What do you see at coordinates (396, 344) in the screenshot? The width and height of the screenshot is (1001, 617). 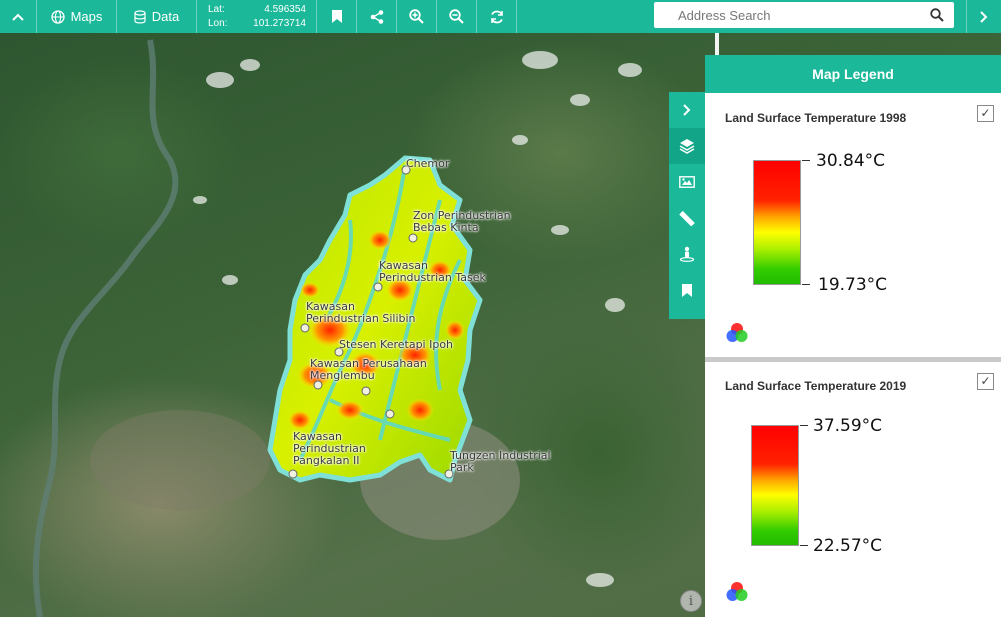 I see `place-label-stesen-ipoh: Stesen Keretapi Ipoh` at bounding box center [396, 344].